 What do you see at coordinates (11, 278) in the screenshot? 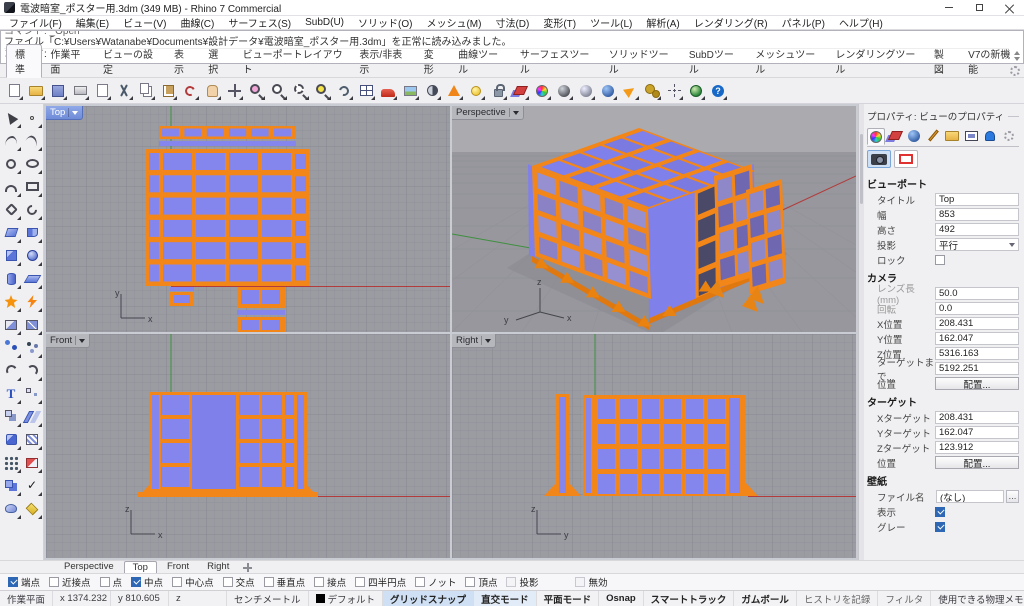
I see `cylinder-icon` at bounding box center [11, 278].